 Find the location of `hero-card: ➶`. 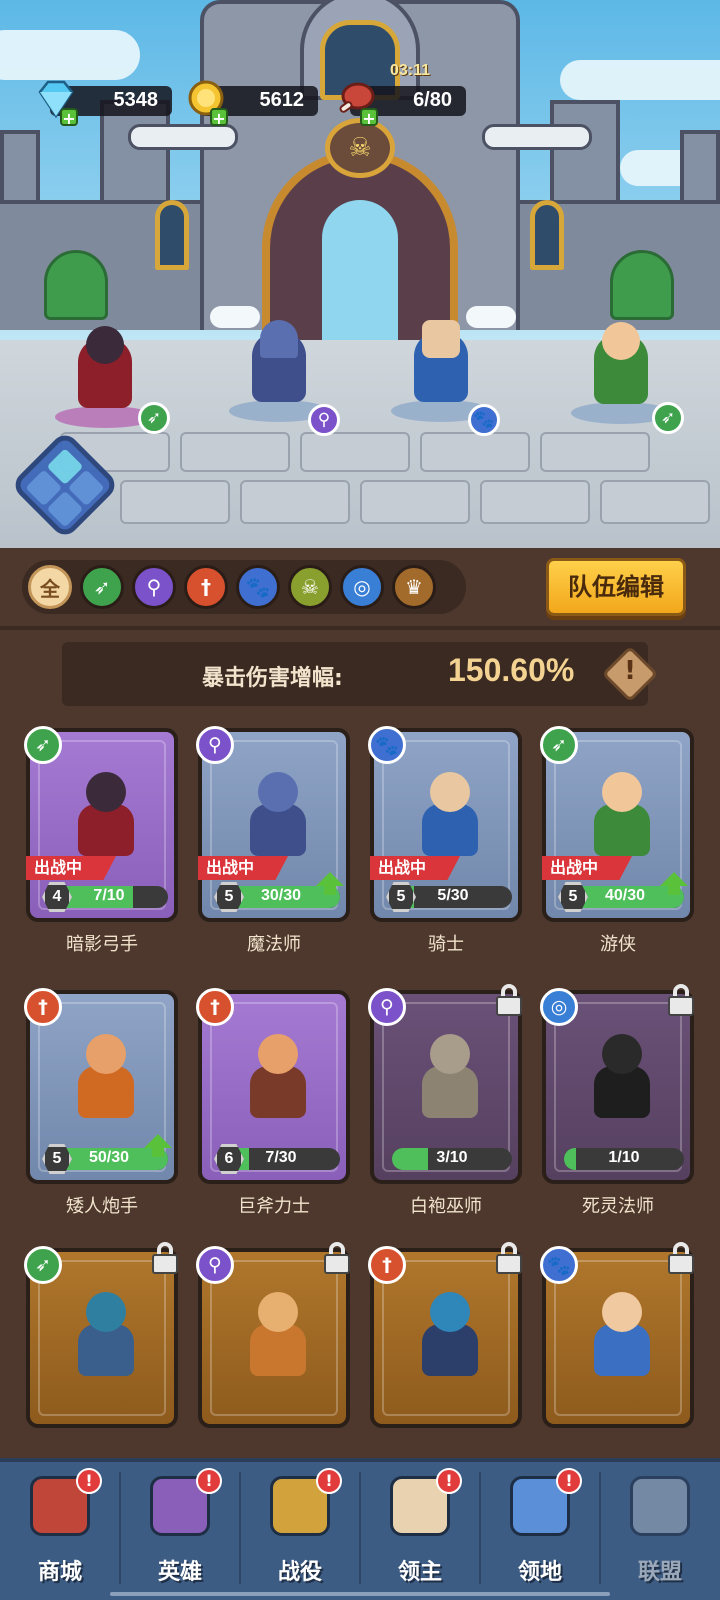

hero-card: ➶ is located at coordinates (101, 1335).